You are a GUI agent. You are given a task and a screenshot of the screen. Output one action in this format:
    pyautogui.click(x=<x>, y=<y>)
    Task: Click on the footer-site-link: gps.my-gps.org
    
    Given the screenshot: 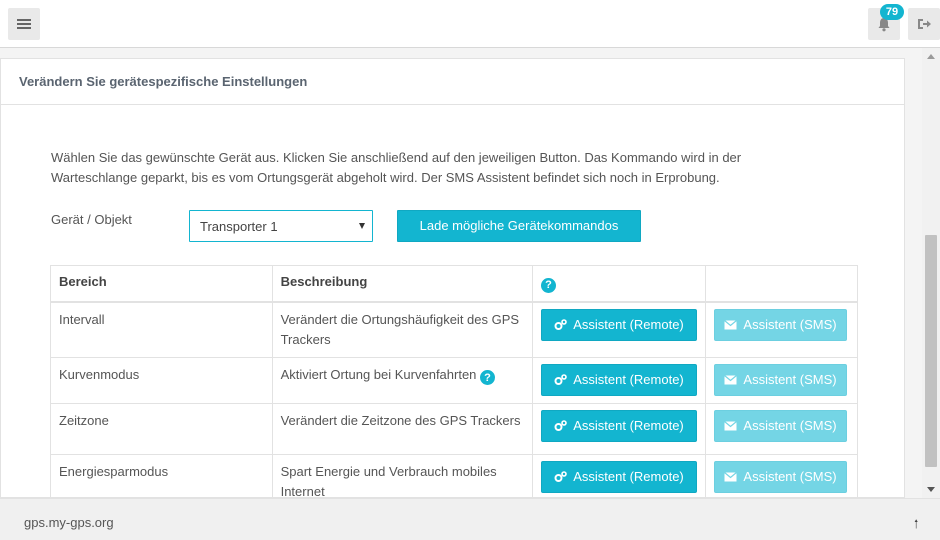 What is the action you would take?
    pyautogui.click(x=69, y=522)
    